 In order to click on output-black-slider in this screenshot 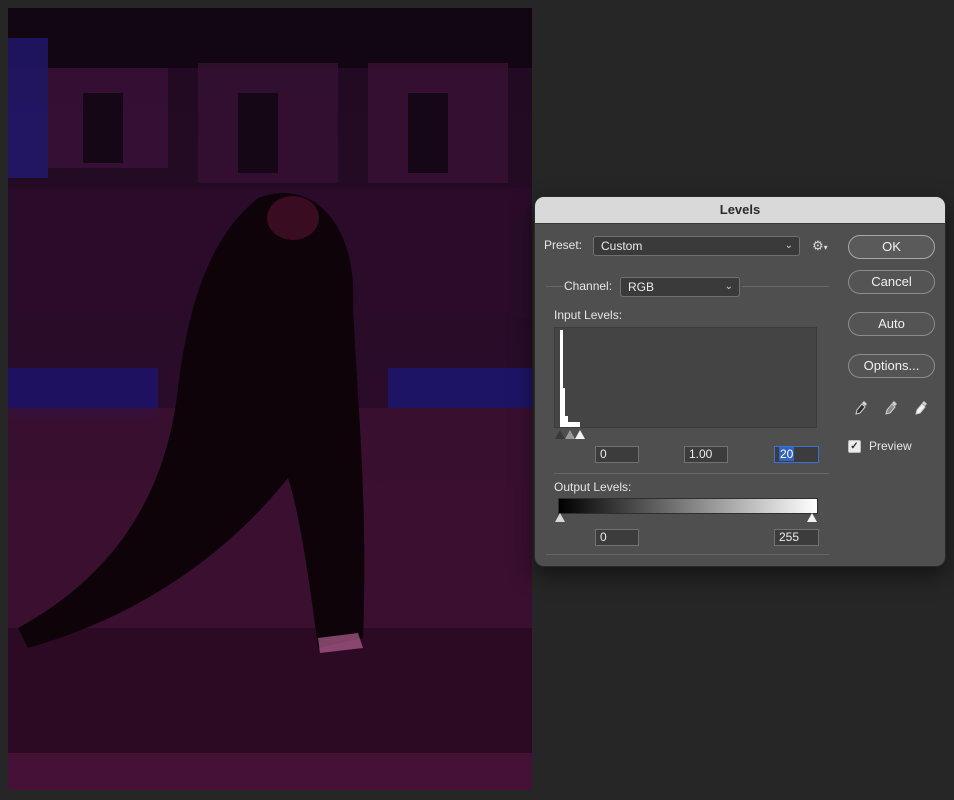, I will do `click(560, 517)`.